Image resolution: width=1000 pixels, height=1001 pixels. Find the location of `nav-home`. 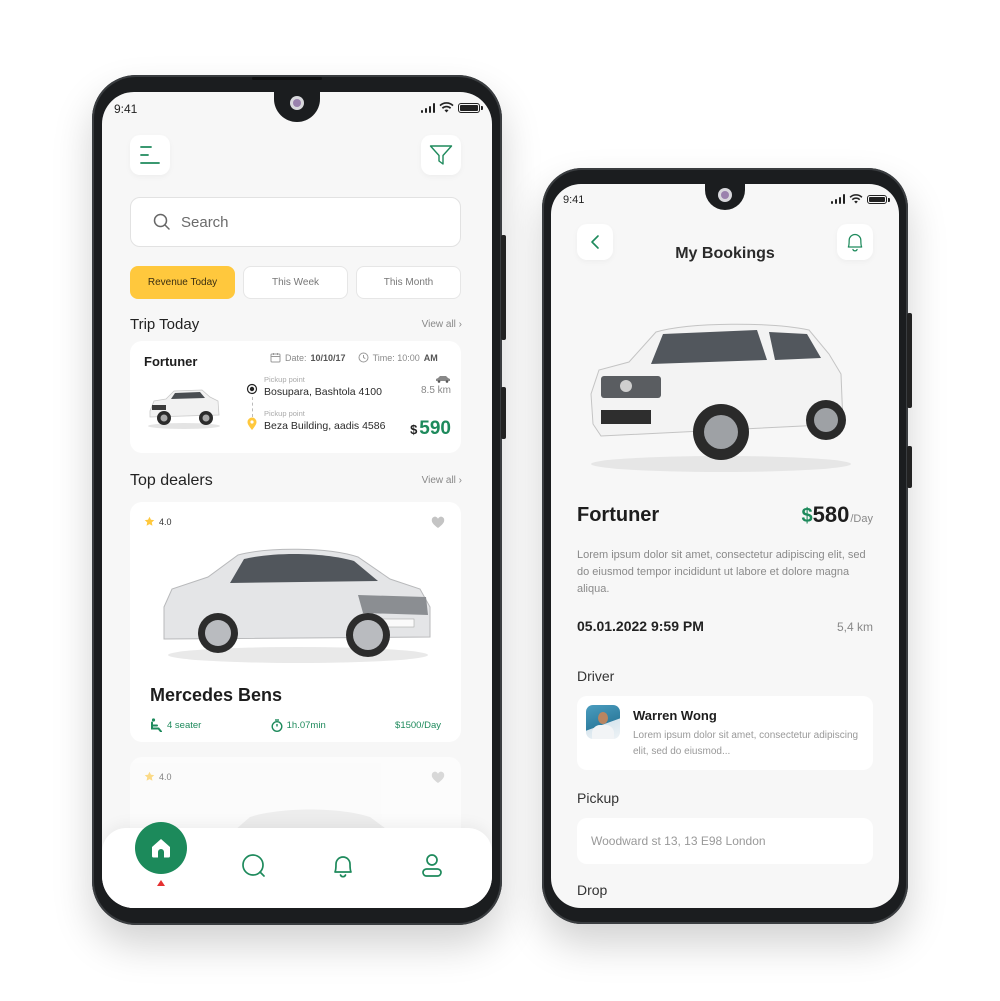

nav-home is located at coordinates (161, 848).